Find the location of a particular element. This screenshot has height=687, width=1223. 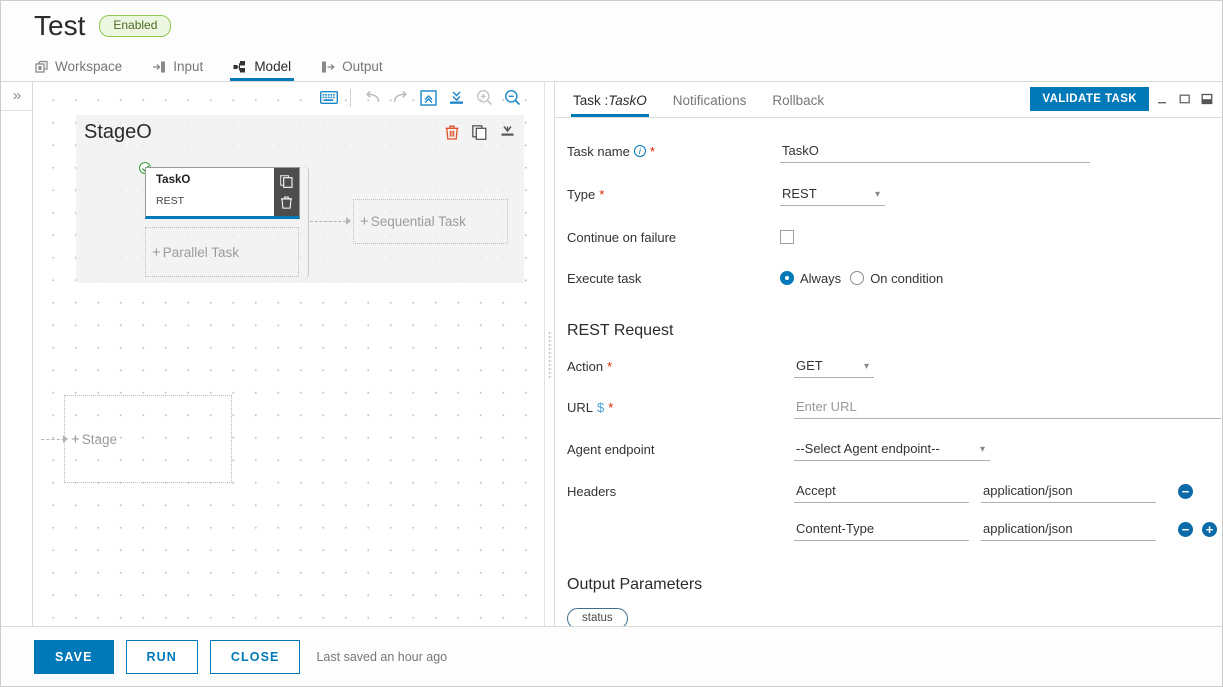

url-label-group: URL $ * is located at coordinates (673, 407).